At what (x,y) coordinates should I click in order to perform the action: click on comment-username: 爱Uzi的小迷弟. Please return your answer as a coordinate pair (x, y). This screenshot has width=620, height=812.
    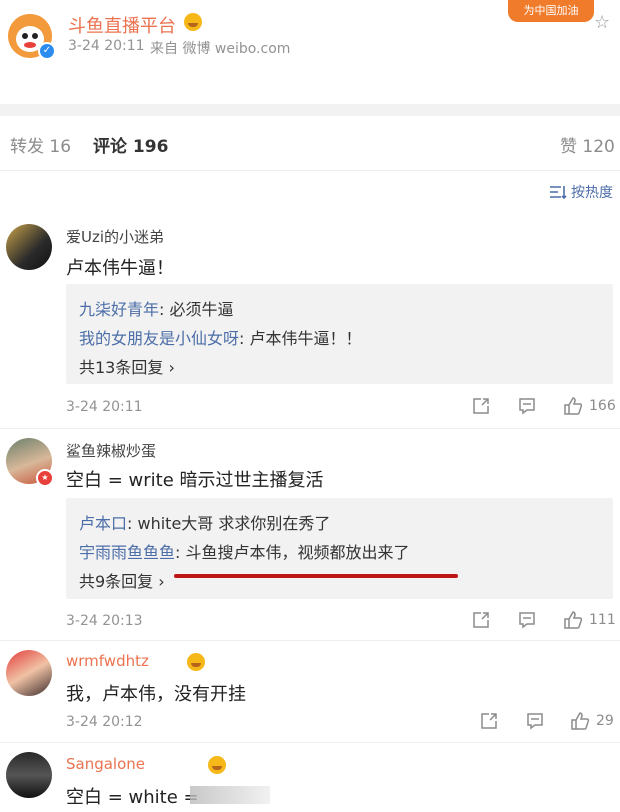
    Looking at the image, I should click on (115, 236).